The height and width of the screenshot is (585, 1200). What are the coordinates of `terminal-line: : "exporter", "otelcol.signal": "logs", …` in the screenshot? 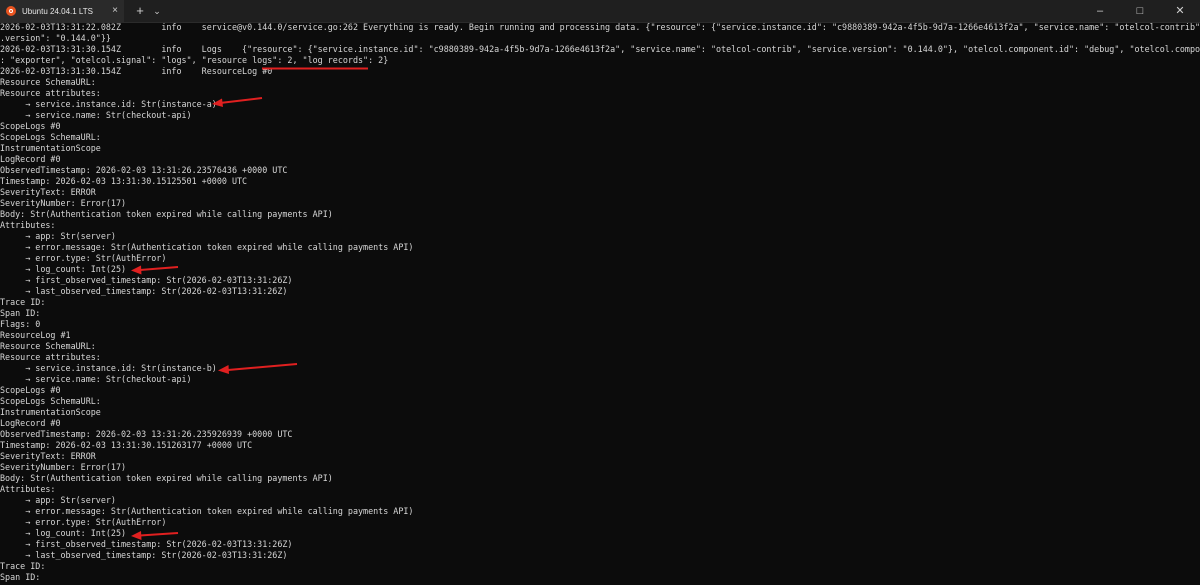 It's located at (194, 60).